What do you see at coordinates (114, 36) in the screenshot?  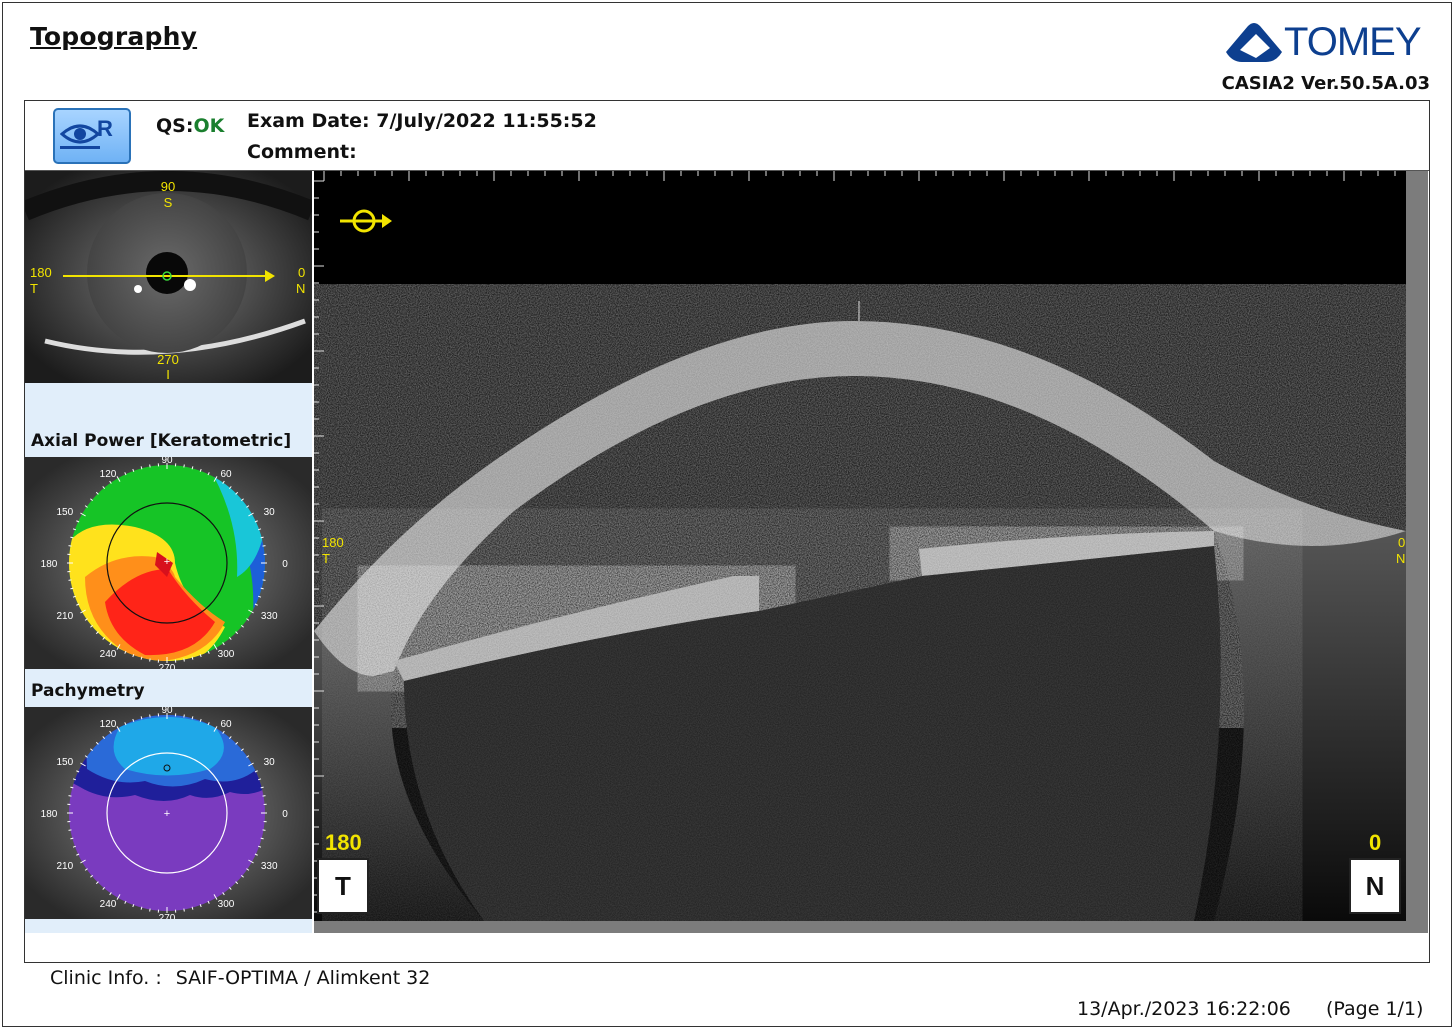 I see `report-title: Topography` at bounding box center [114, 36].